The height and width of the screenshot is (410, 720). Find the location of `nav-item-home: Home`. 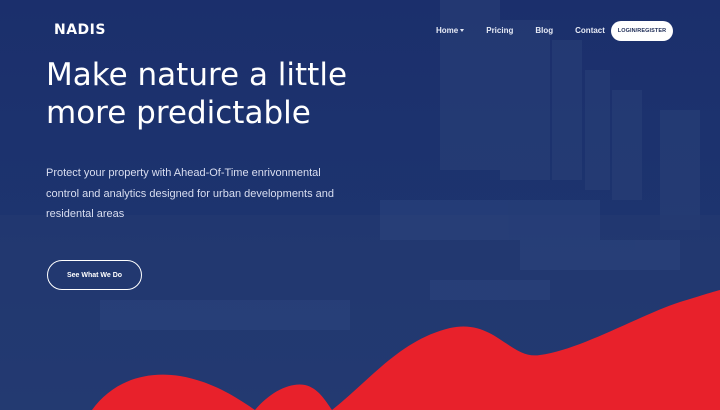

nav-item-home: Home is located at coordinates (450, 30).